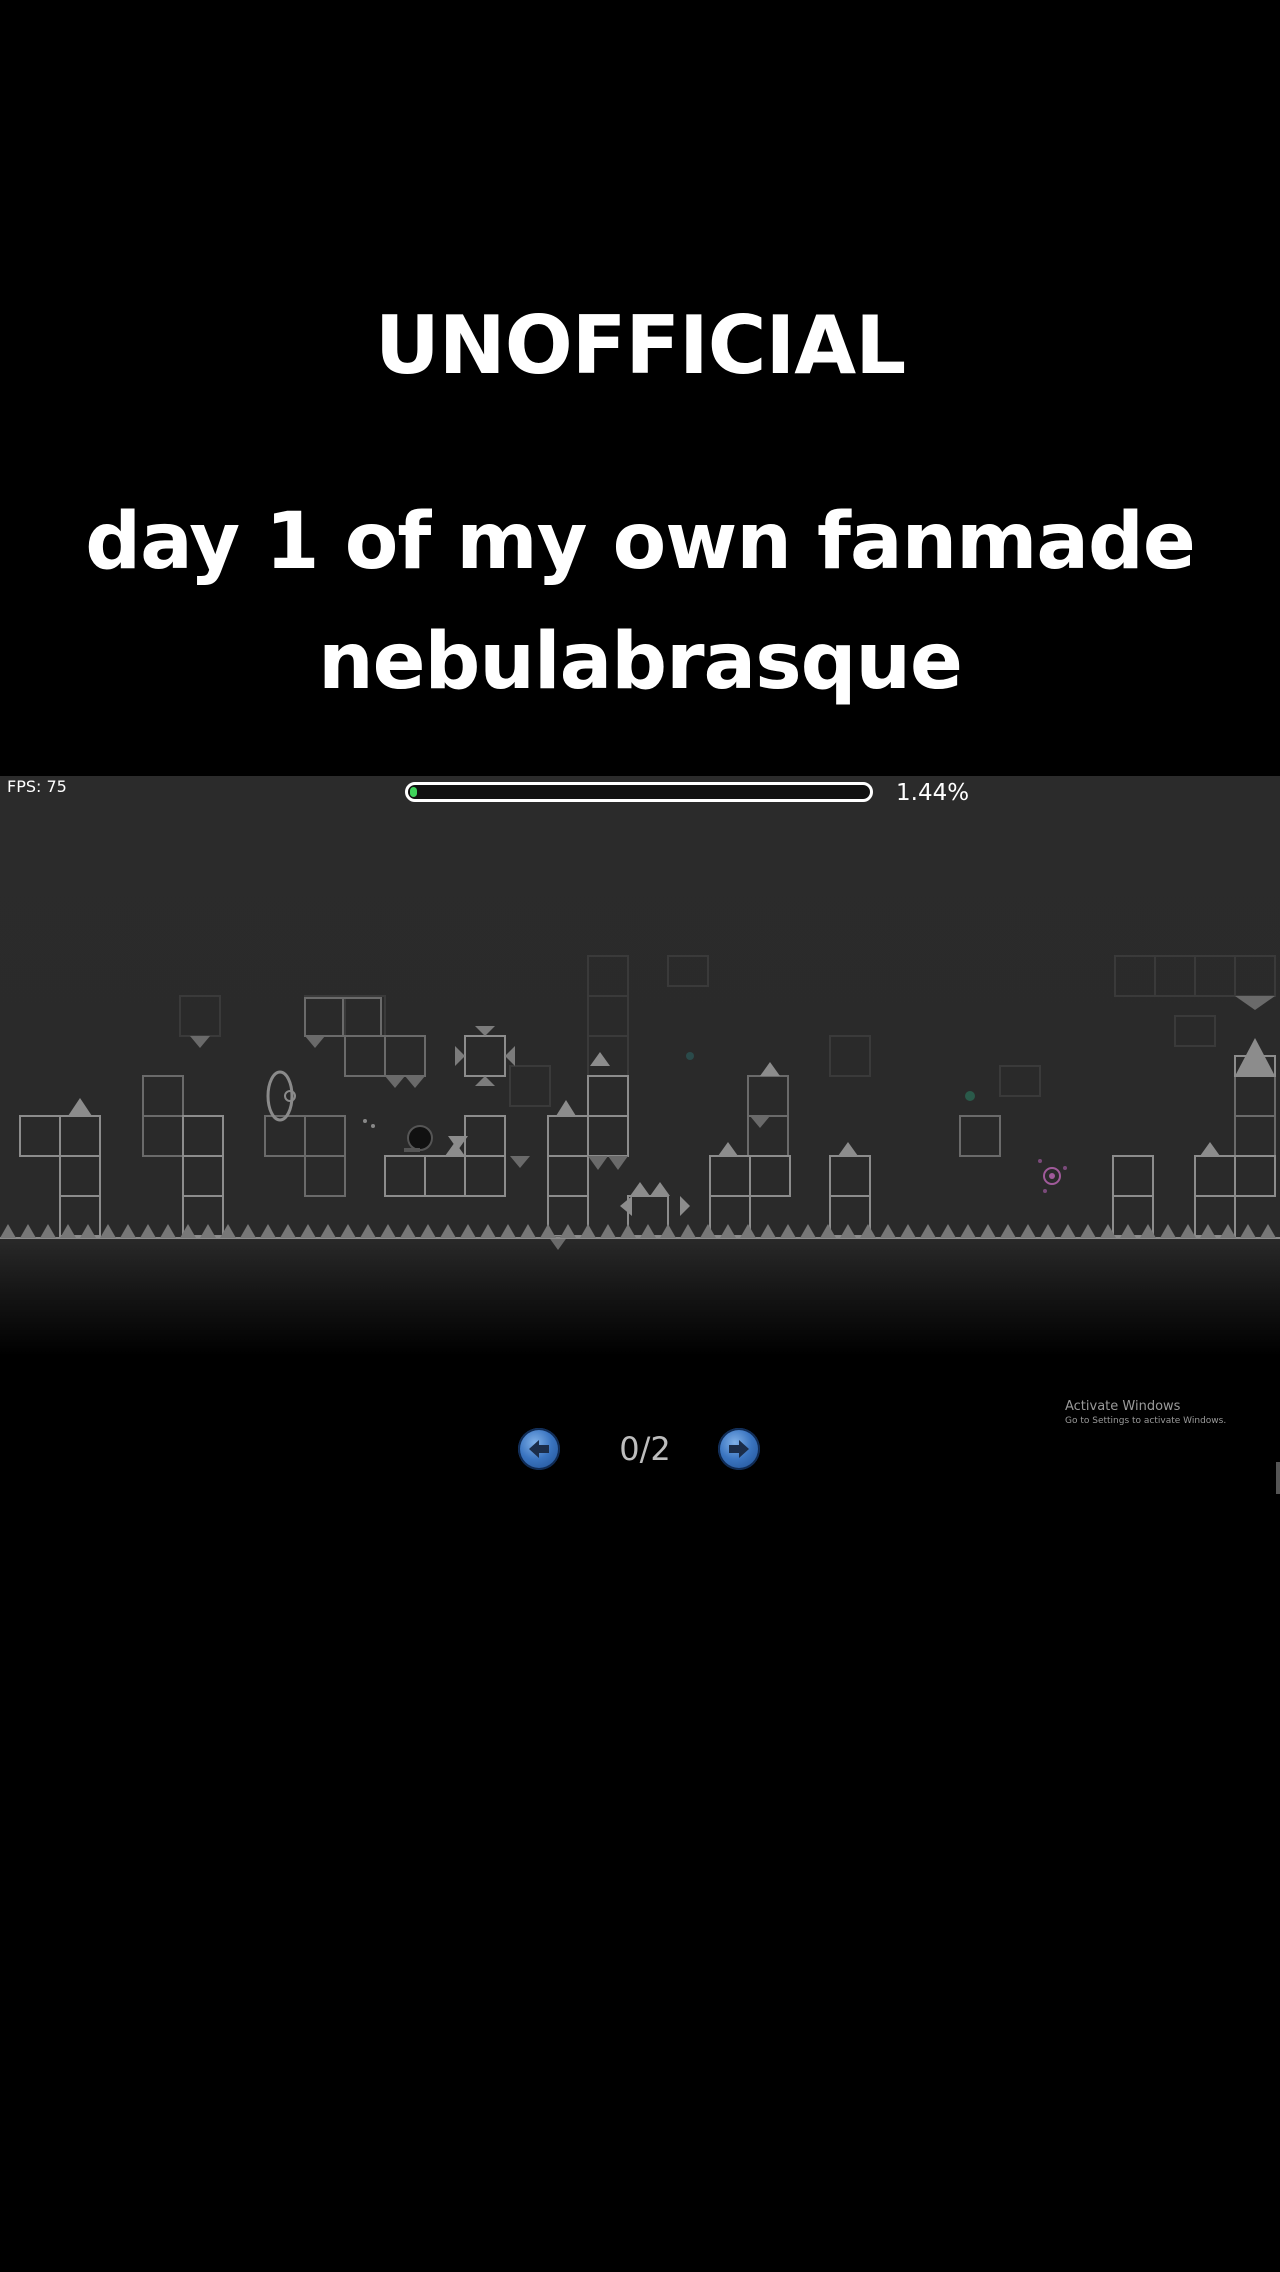 This screenshot has width=1280, height=2272. What do you see at coordinates (639, 792) in the screenshot?
I see `progress-bar` at bounding box center [639, 792].